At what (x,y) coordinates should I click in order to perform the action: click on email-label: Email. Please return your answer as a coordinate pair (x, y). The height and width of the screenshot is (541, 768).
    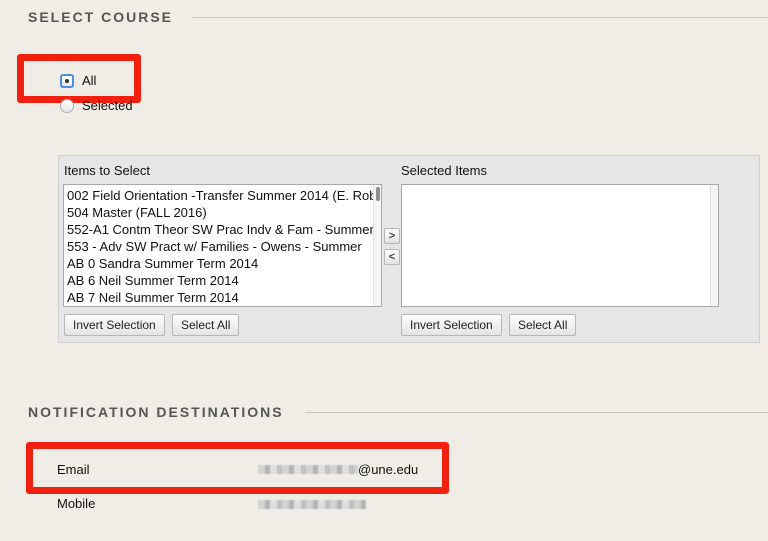
    Looking at the image, I should click on (73, 469).